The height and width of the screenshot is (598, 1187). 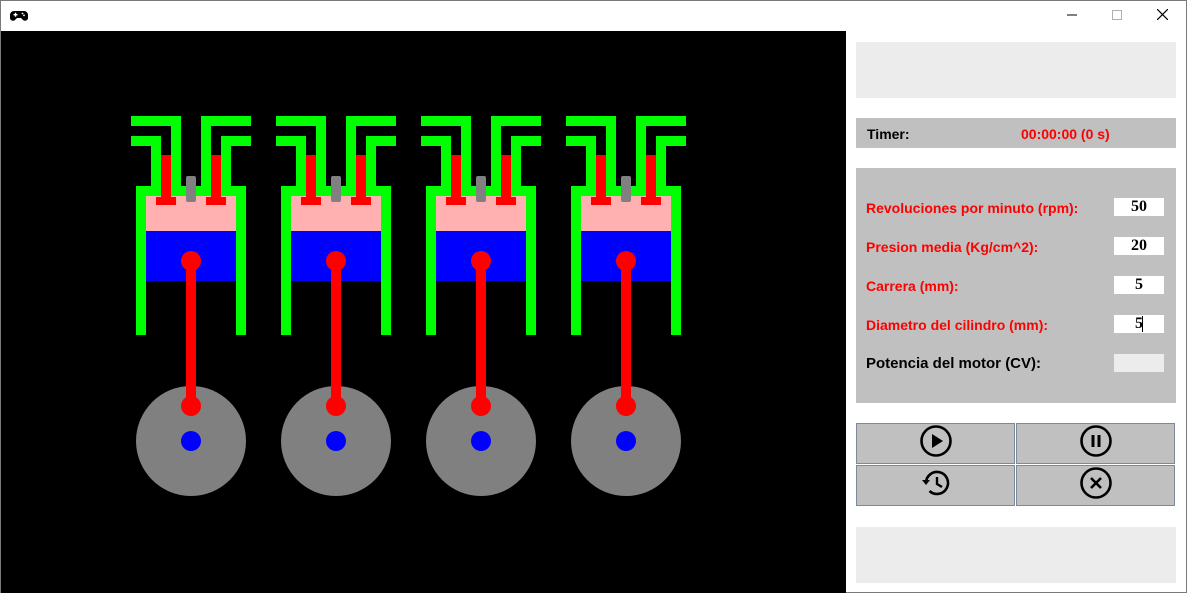 I want to click on pause-button, so click(x=1095, y=443).